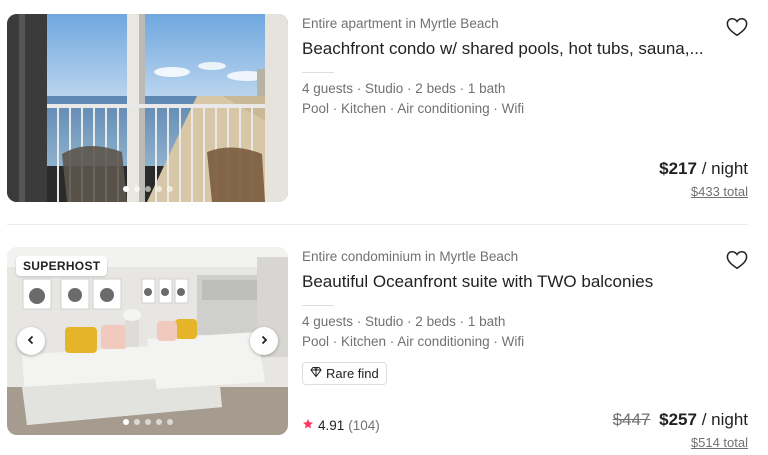  I want to click on next-photo-button, so click(264, 341).